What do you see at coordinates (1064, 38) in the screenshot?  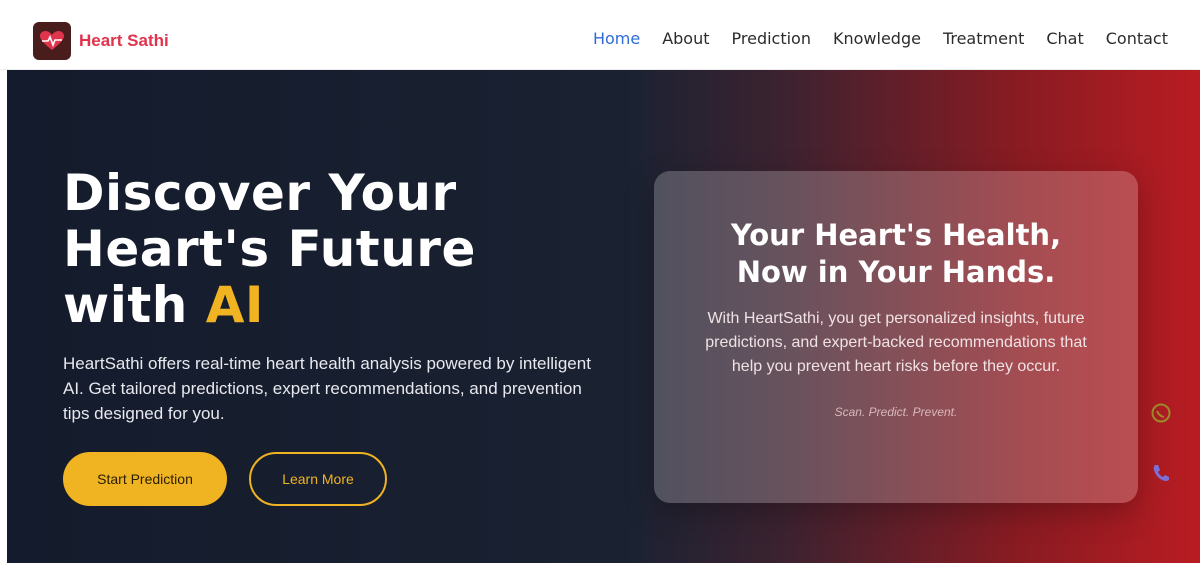 I see `nav-chat: Chat` at bounding box center [1064, 38].